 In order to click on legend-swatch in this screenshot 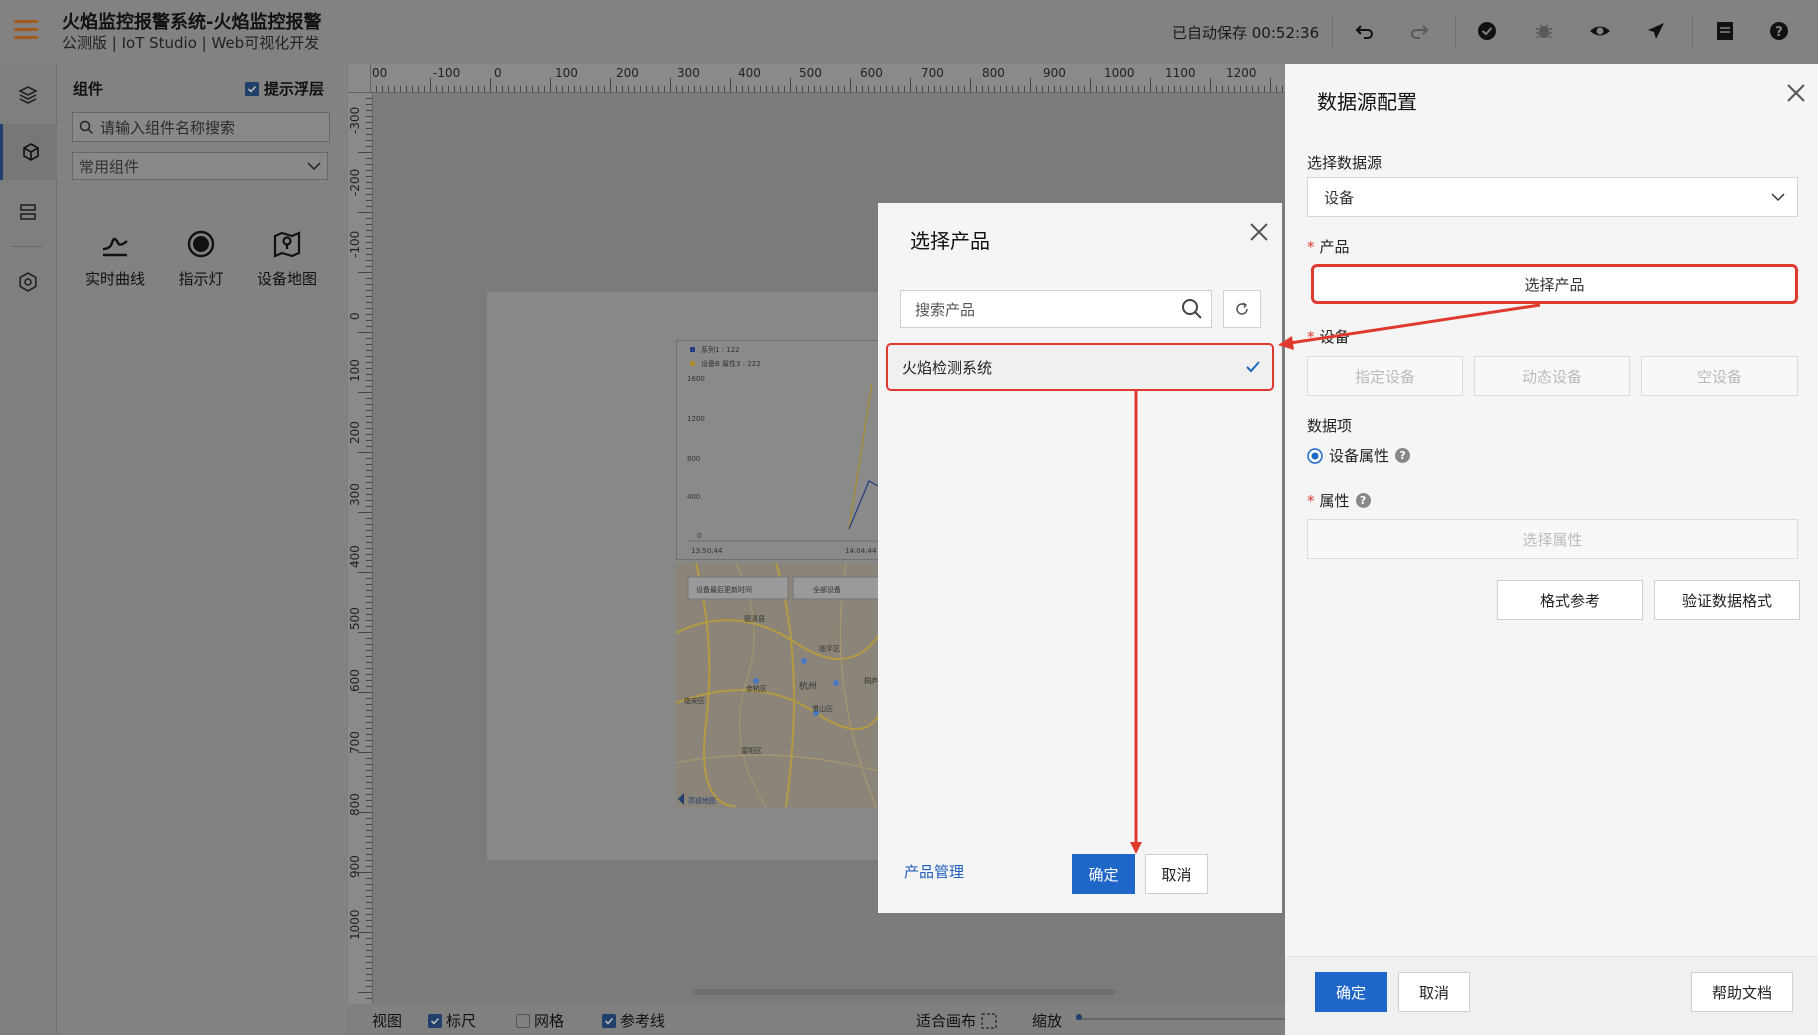, I will do `click(692, 349)`.